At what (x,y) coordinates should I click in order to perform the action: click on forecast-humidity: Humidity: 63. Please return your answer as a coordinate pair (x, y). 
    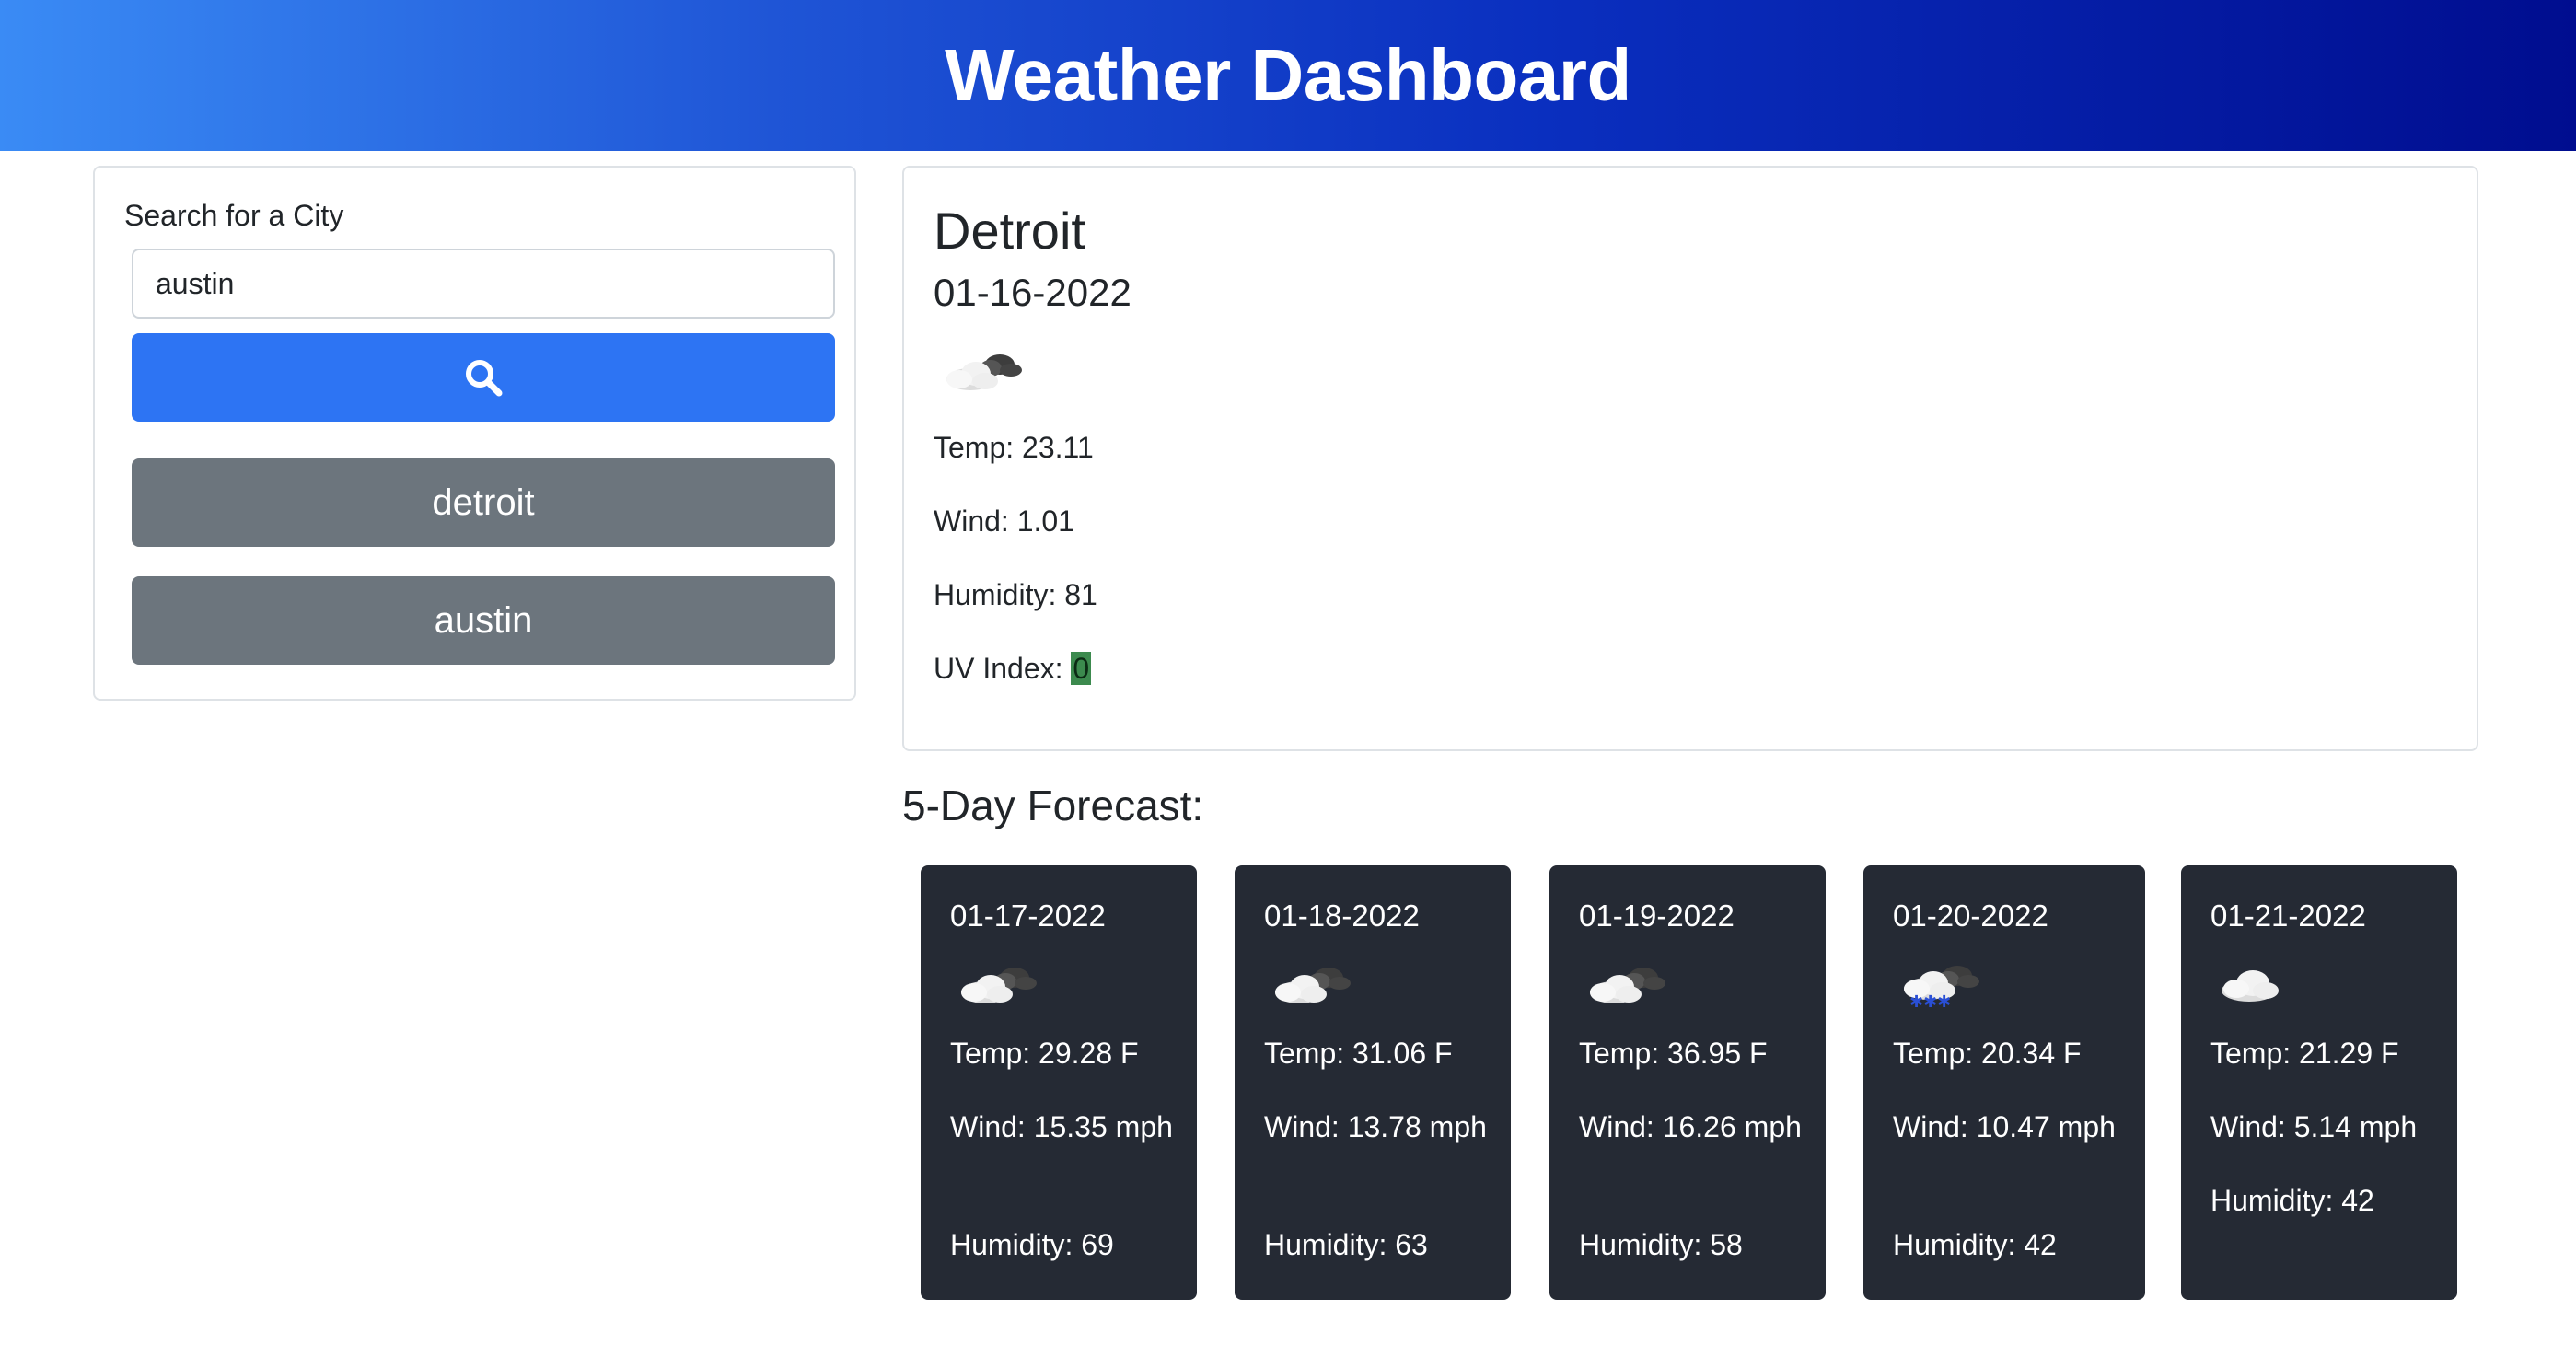
    Looking at the image, I should click on (1346, 1244).